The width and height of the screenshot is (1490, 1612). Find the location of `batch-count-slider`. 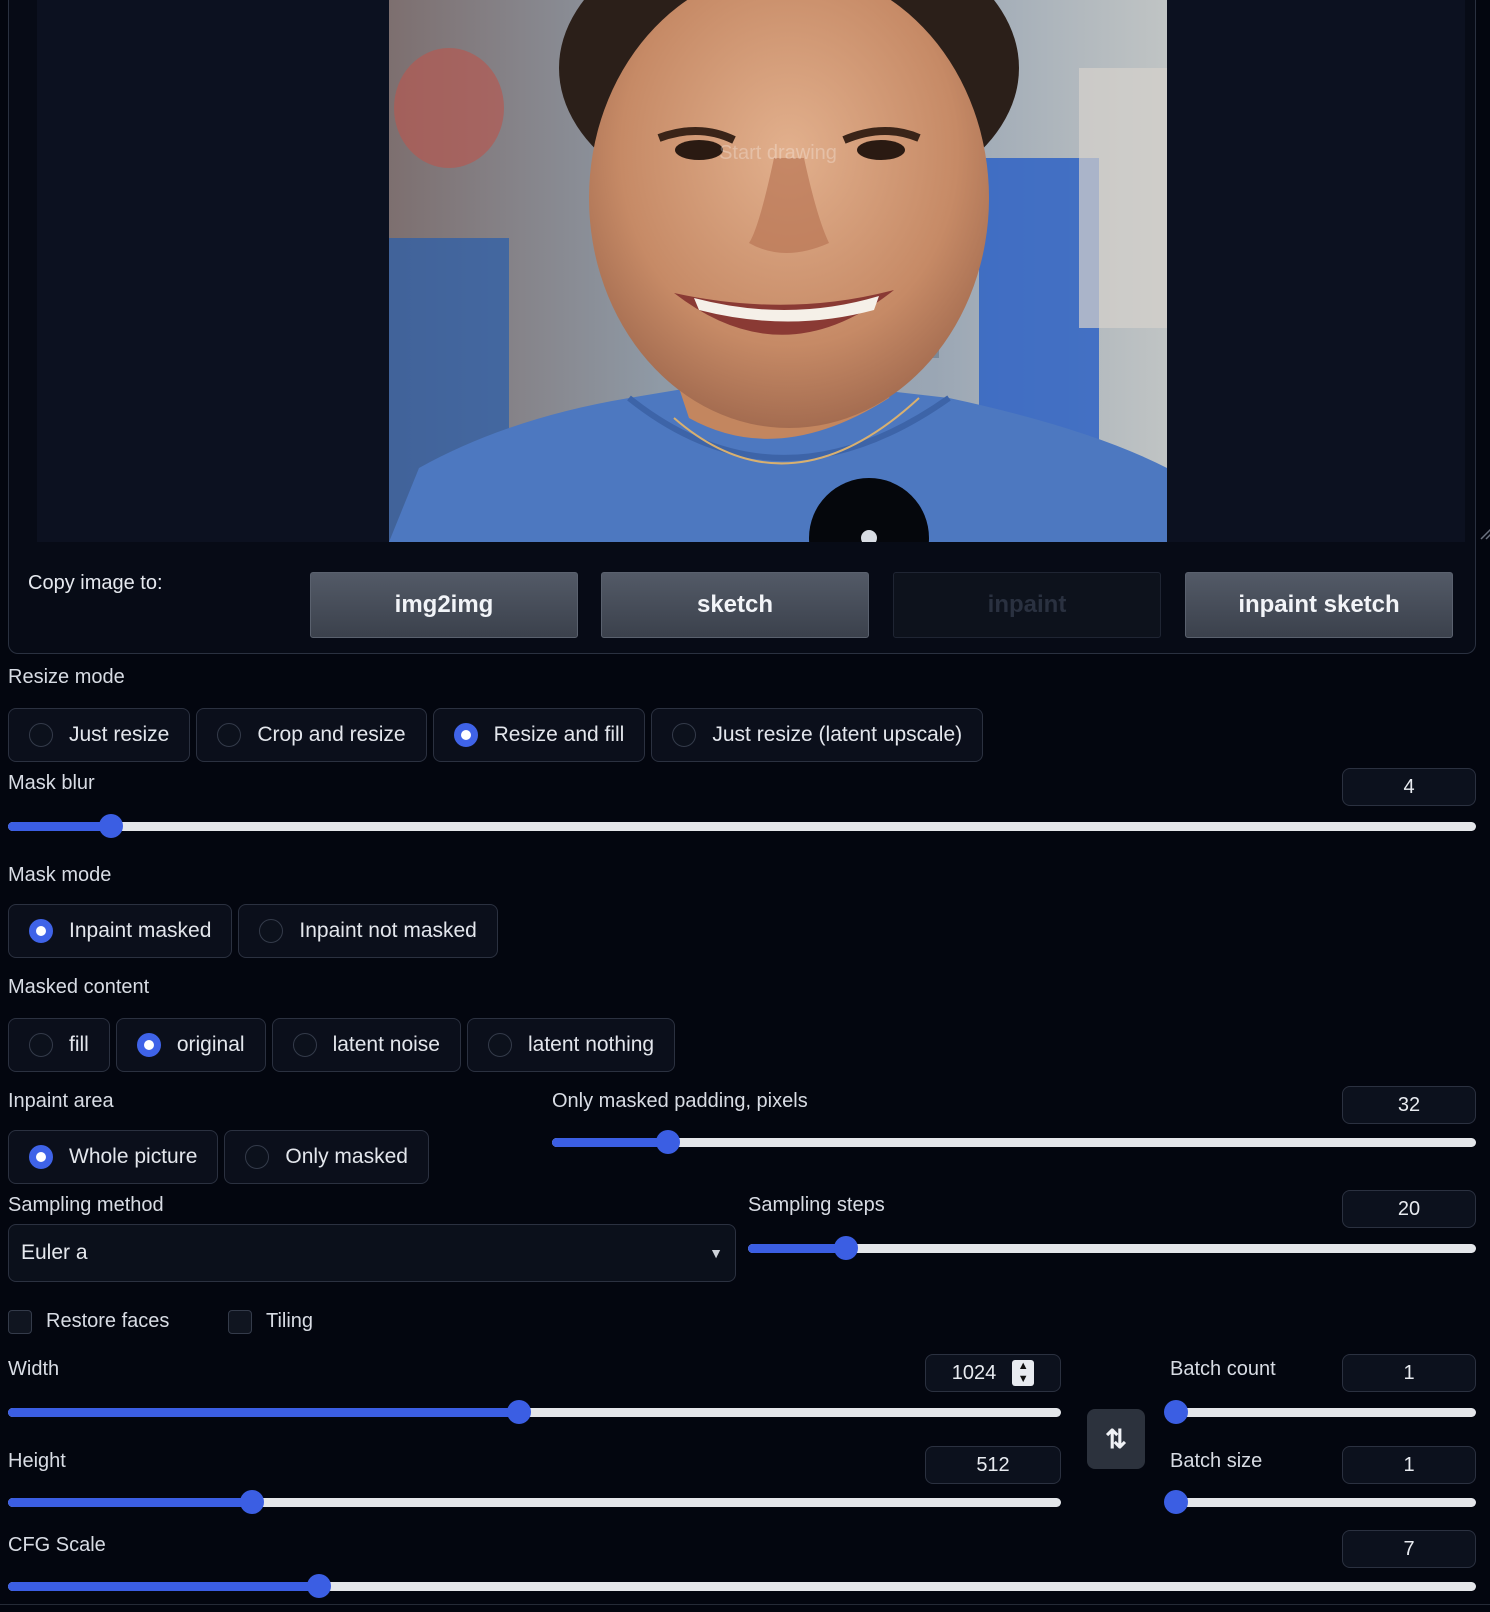

batch-count-slider is located at coordinates (1320, 1412).